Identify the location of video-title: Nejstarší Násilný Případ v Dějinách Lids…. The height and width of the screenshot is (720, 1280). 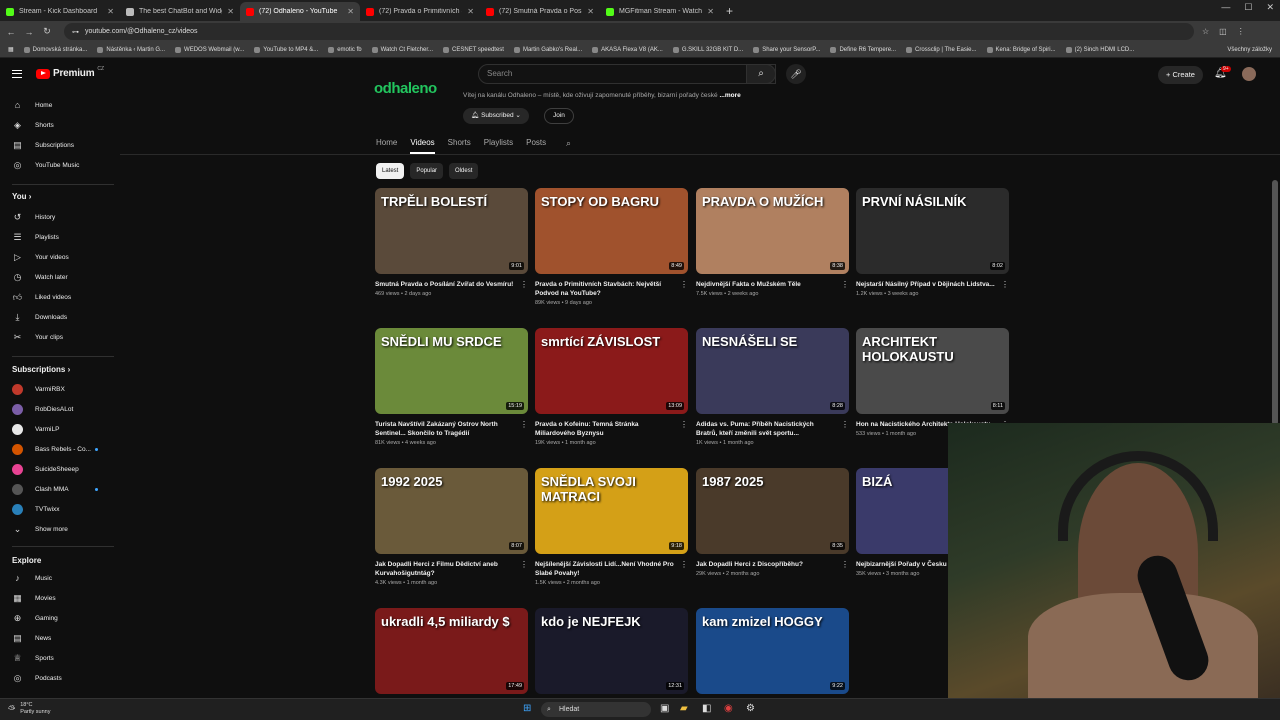
(926, 284).